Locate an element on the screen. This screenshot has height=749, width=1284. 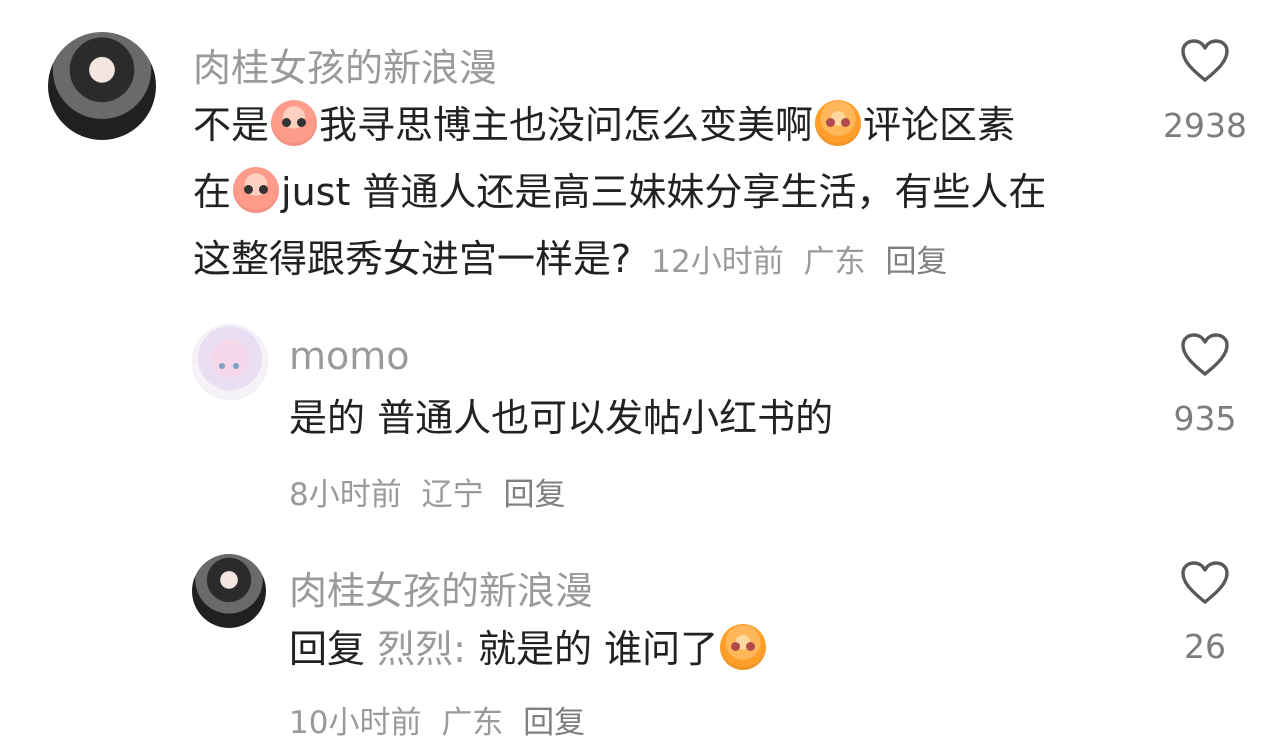
comment-meta: 10小时前 广东 回复 is located at coordinates (437, 719).